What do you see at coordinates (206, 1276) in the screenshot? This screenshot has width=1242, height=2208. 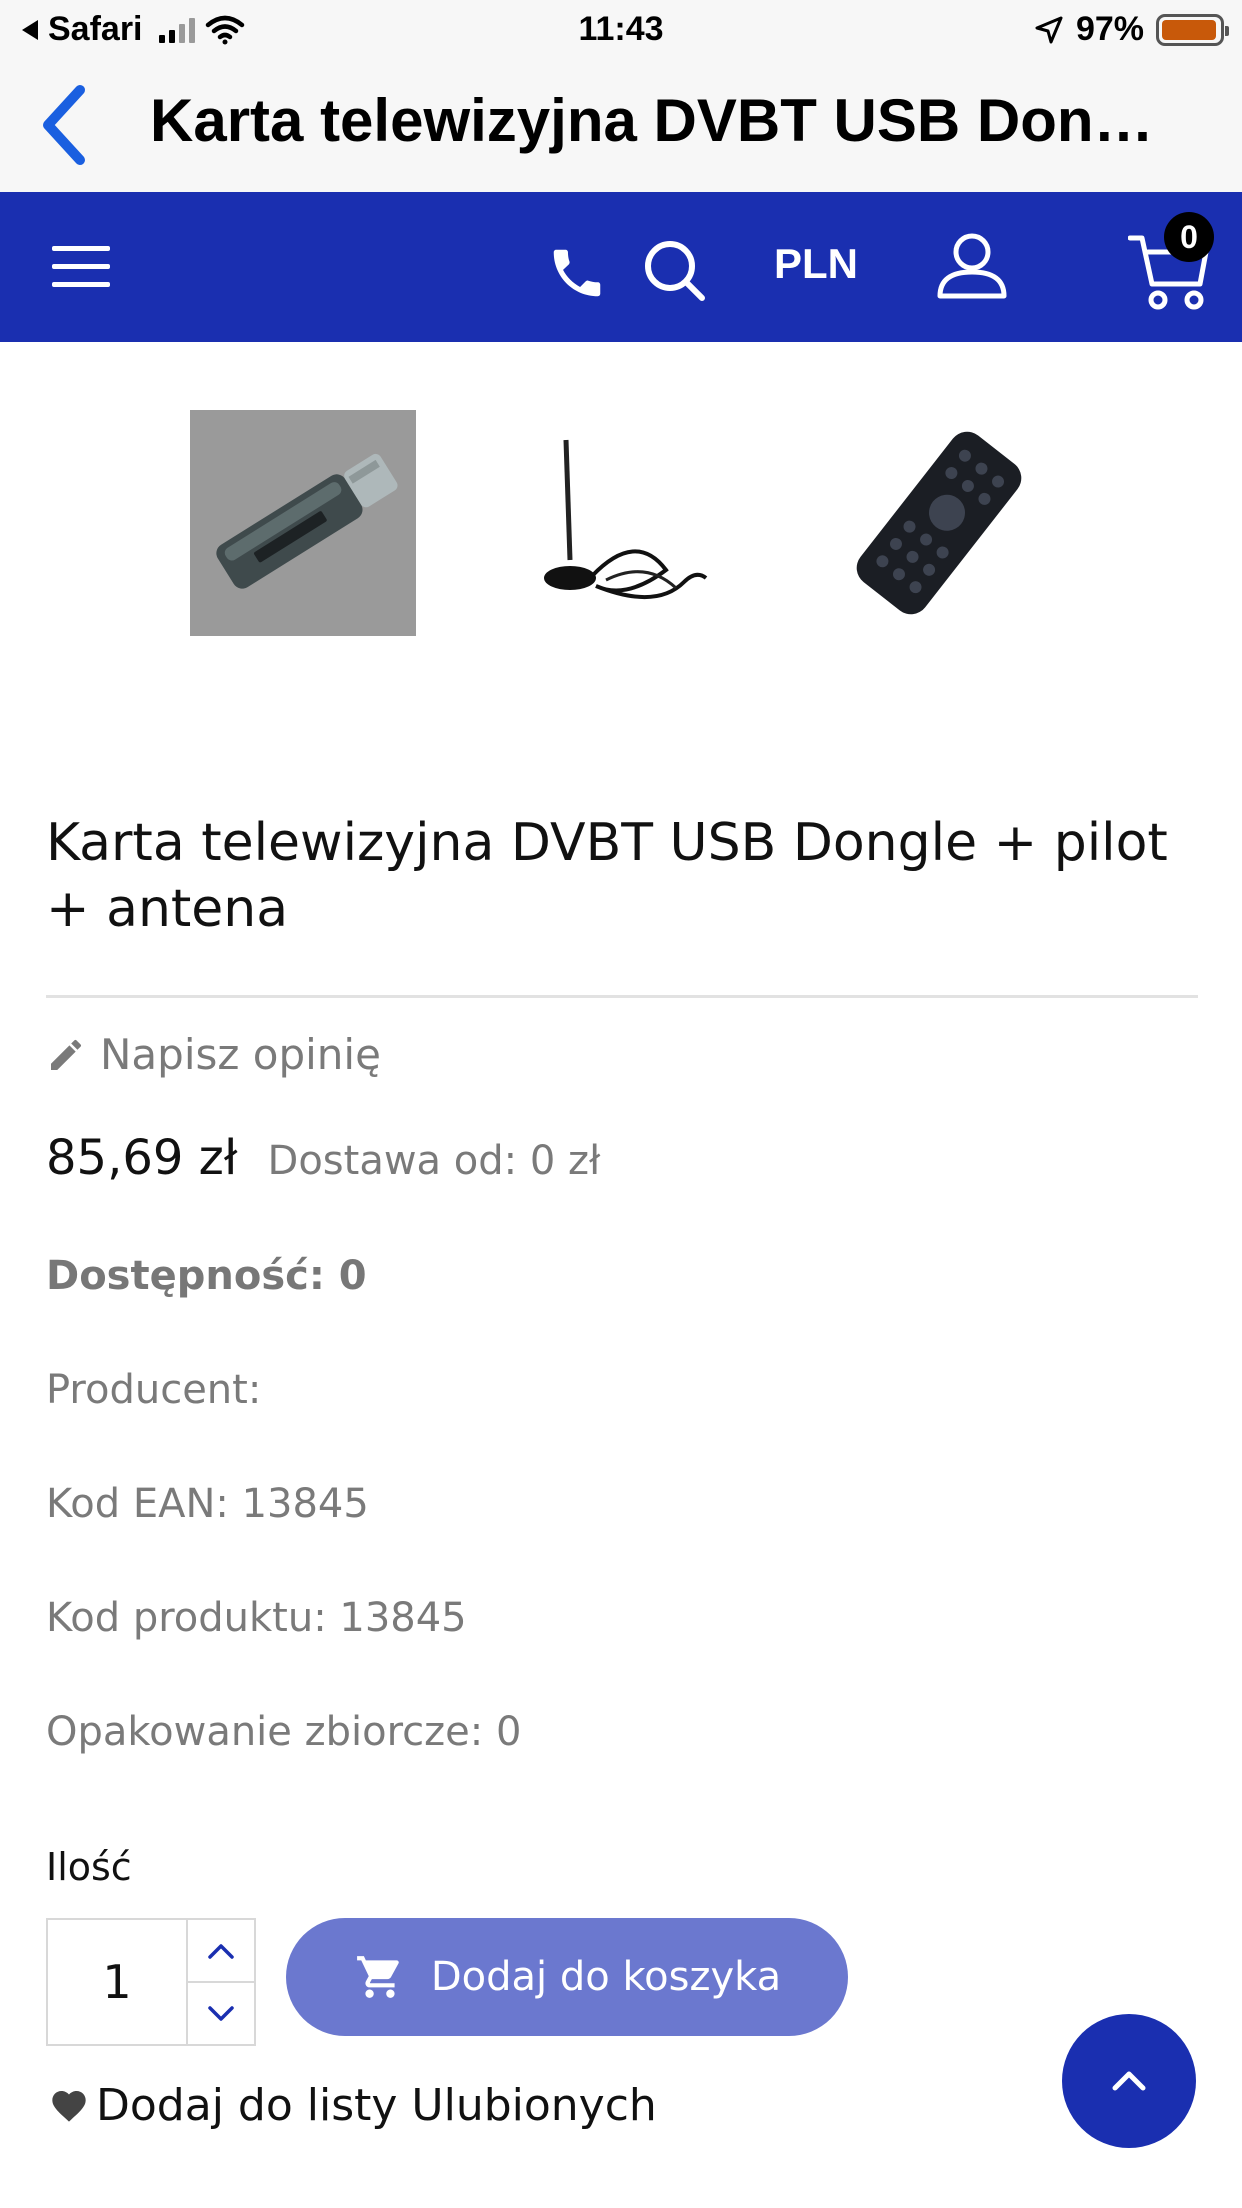 I see `availability: Dostępność: 0` at bounding box center [206, 1276].